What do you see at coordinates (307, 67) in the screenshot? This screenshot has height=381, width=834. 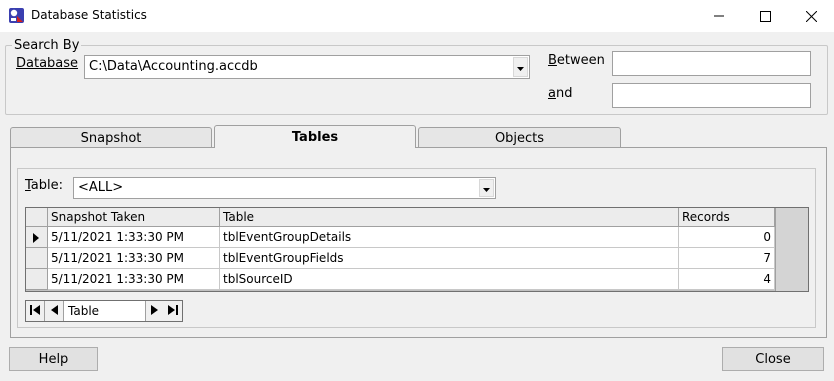 I see `database-combo: C:\Data\Accounting.accdb` at bounding box center [307, 67].